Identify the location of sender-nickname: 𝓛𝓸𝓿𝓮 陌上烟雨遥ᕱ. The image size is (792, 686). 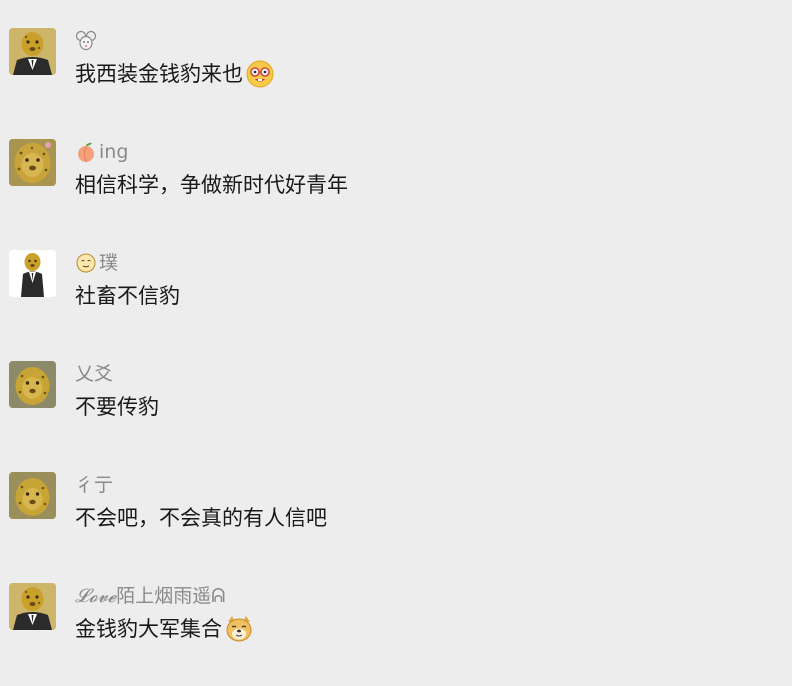
(150, 596).